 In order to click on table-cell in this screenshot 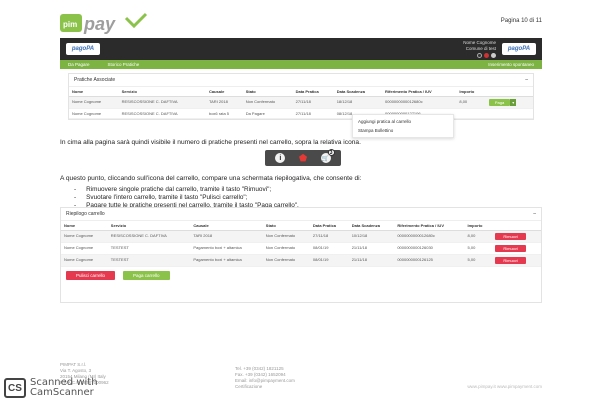, I will do `click(471, 113)`.